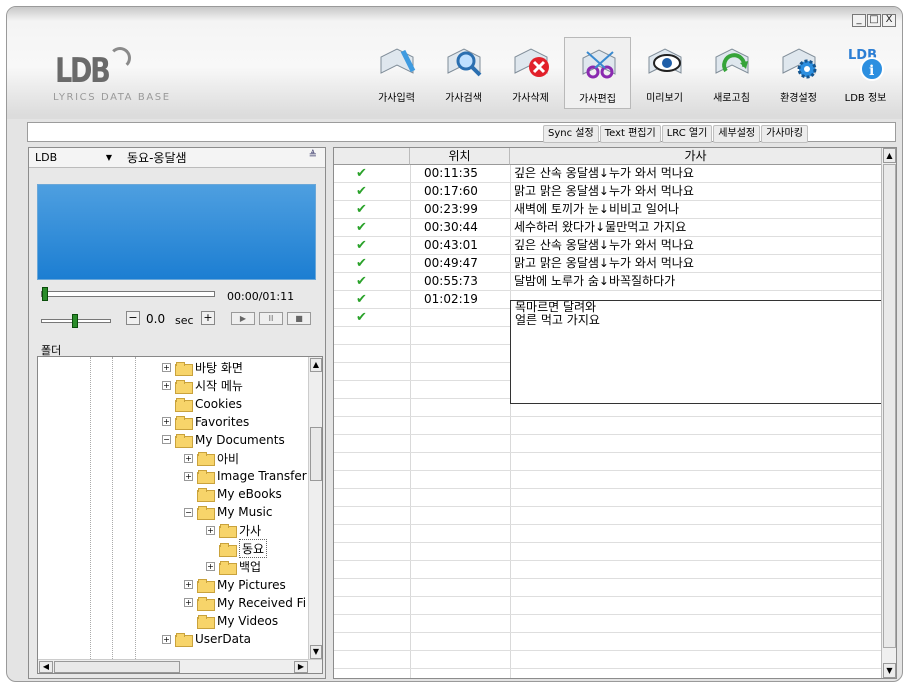 The height and width of the screenshot is (686, 907). I want to click on volume-handle, so click(75, 321).